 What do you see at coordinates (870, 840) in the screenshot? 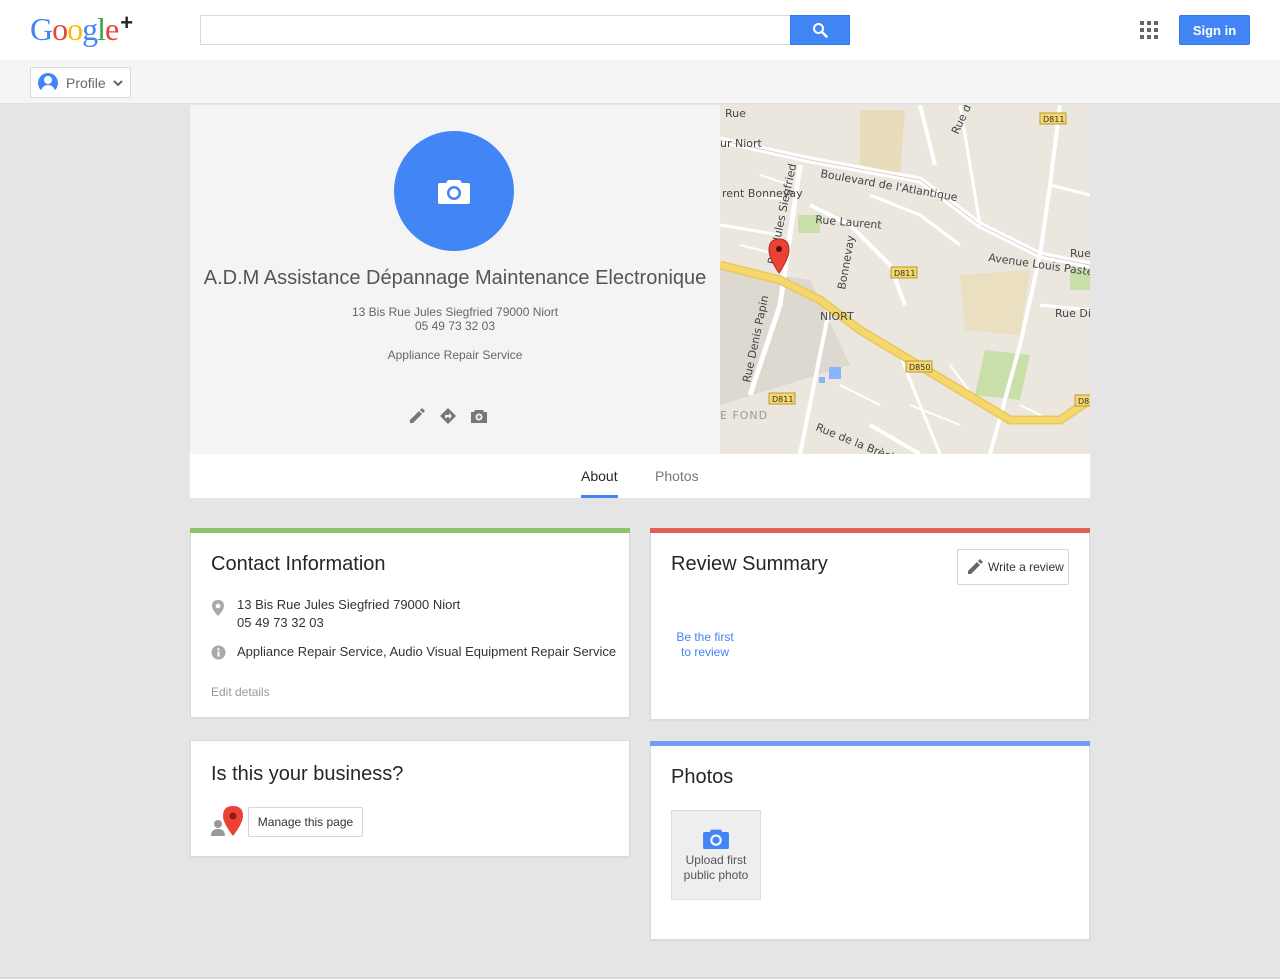
I see `photos-card: Photos Upload first public photo` at bounding box center [870, 840].